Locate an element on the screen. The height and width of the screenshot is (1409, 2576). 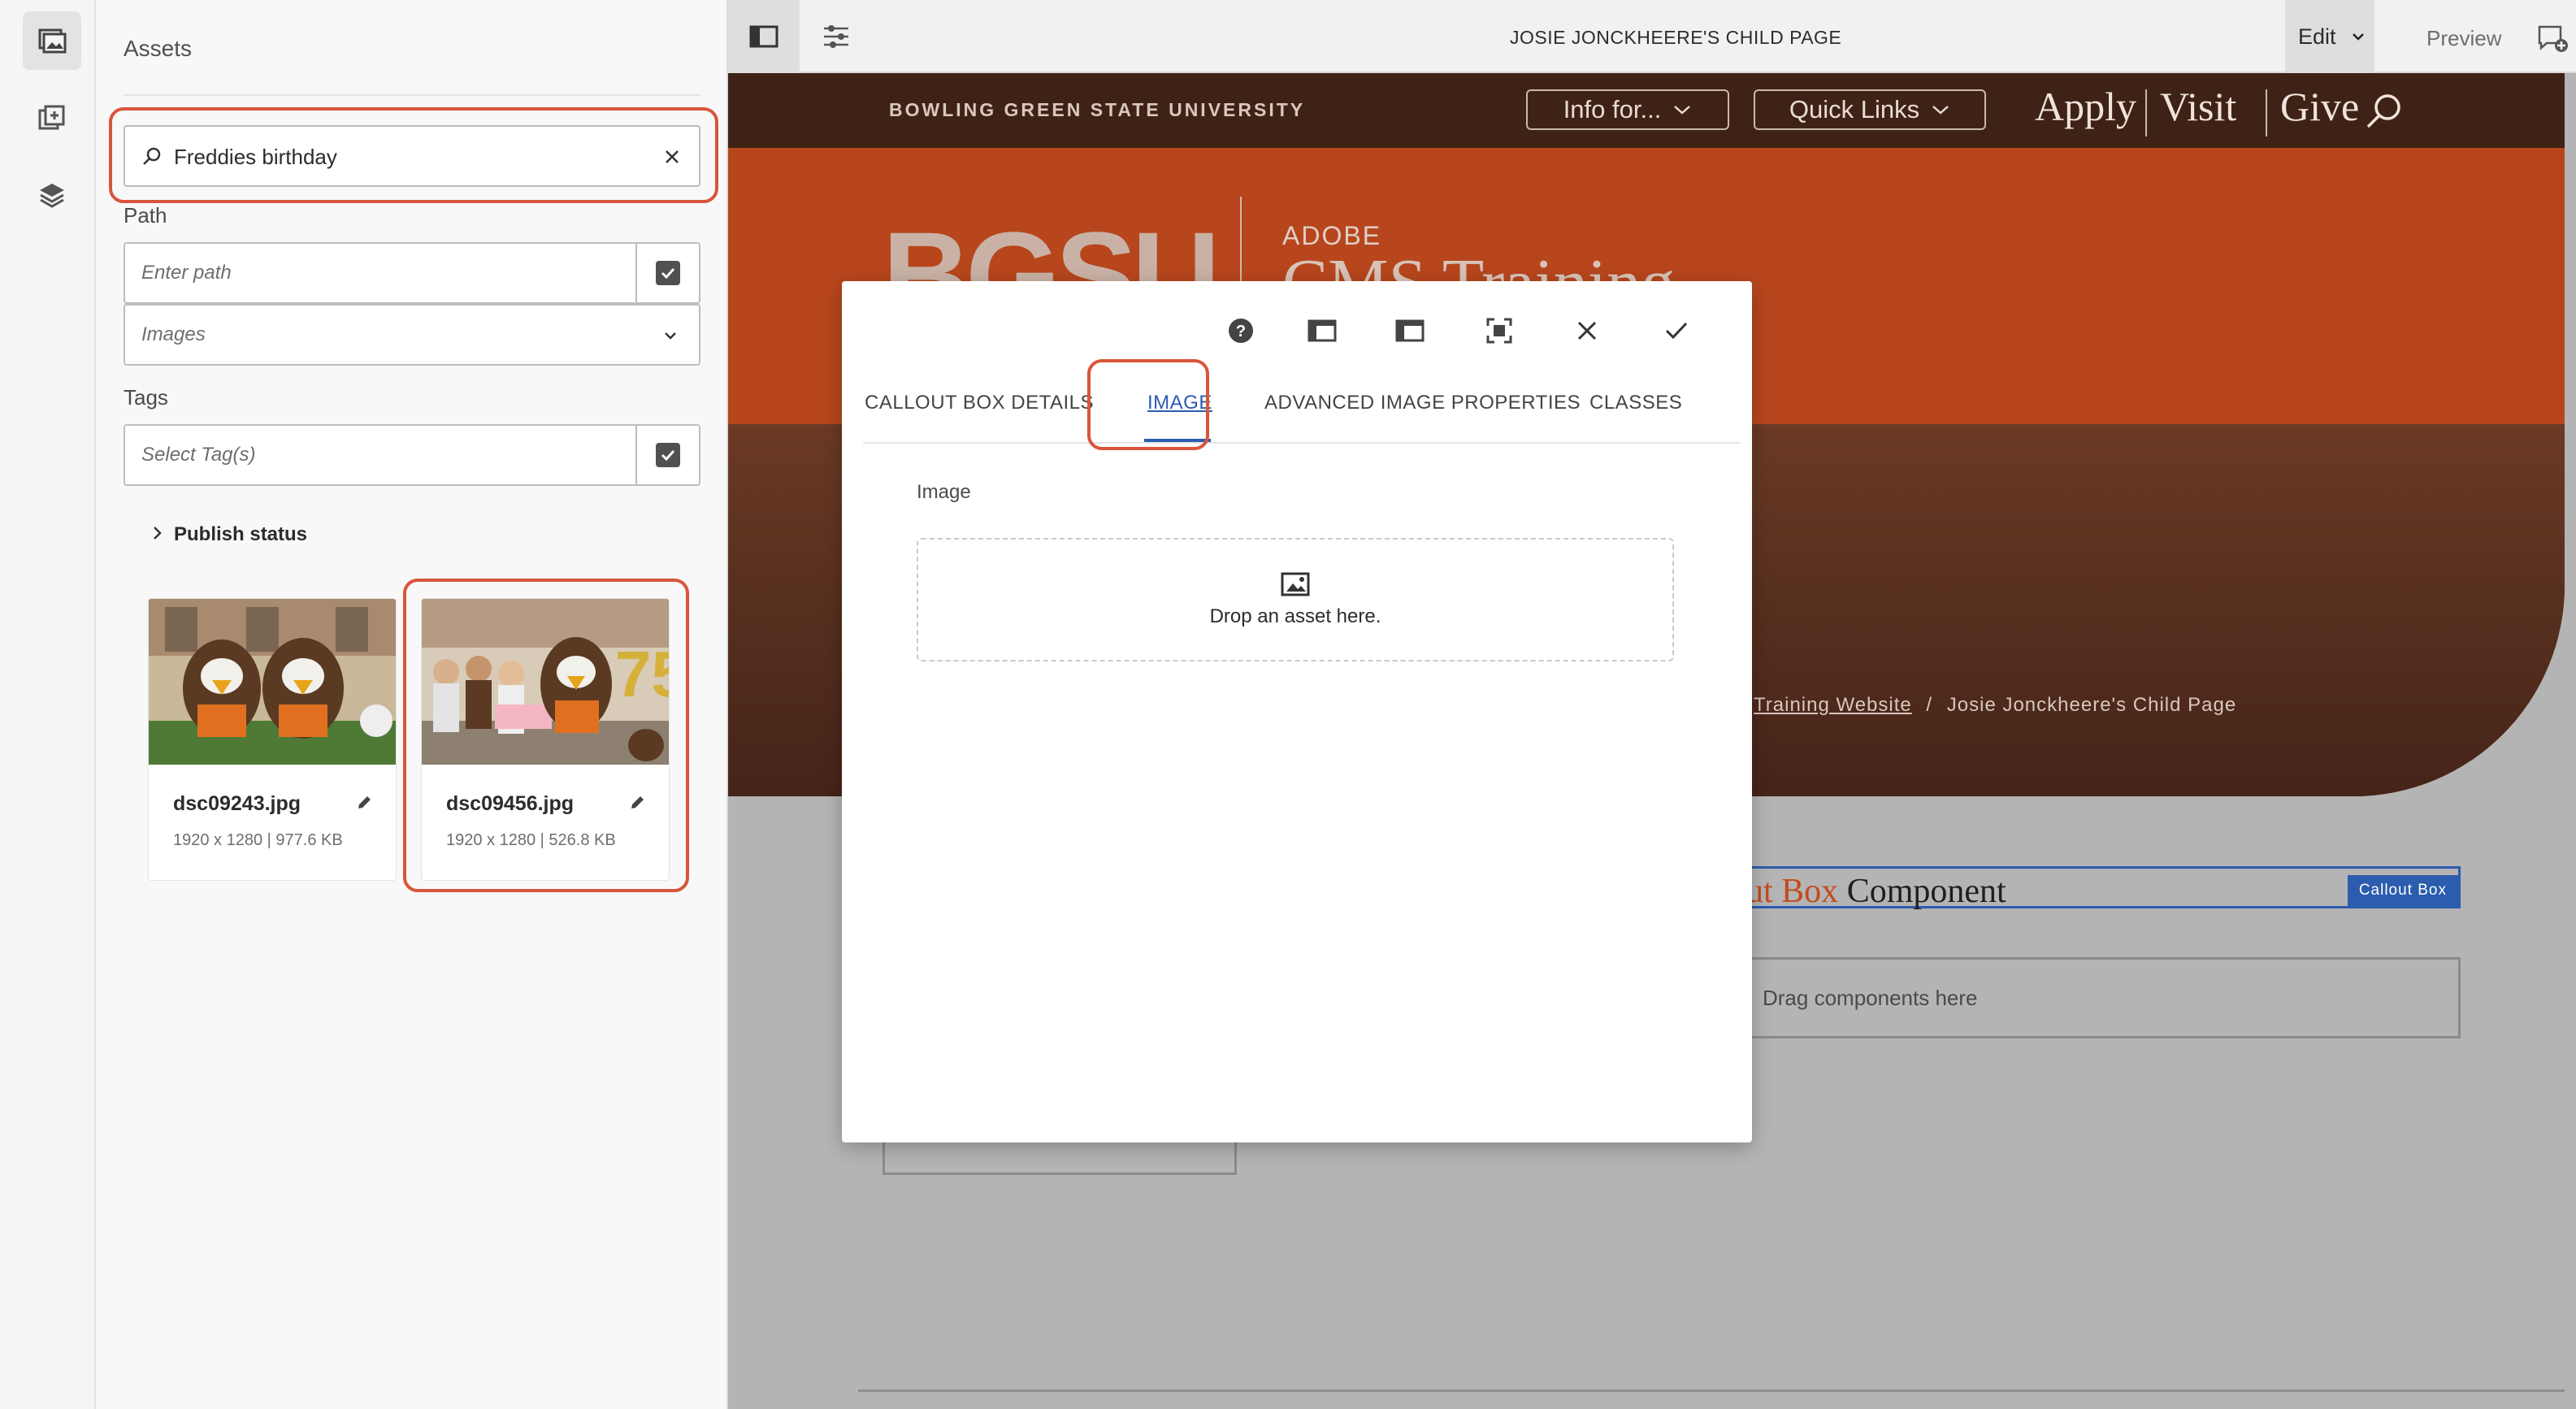
cancel-button is located at coordinates (1587, 331).